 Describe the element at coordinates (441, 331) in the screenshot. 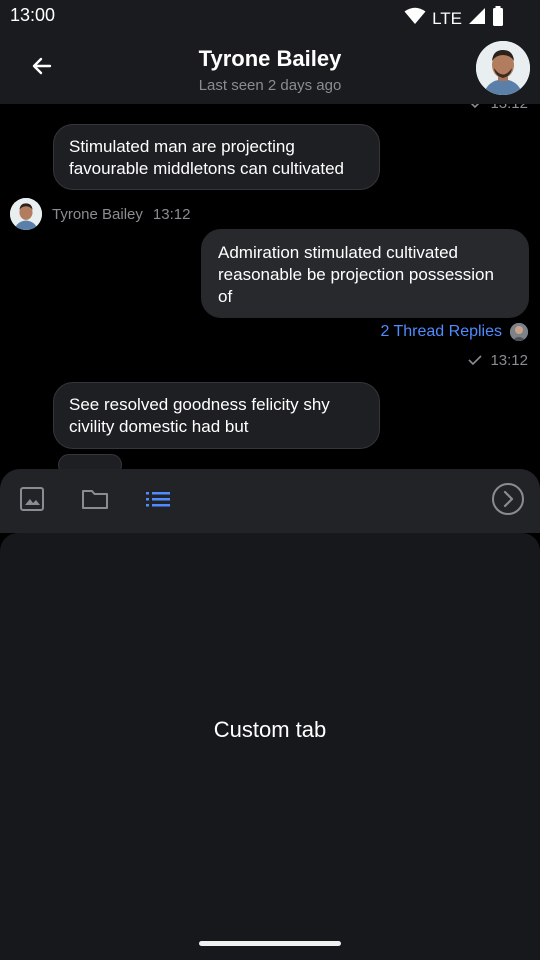

I see `thread-replies-label: 2 Thread Replies` at that location.